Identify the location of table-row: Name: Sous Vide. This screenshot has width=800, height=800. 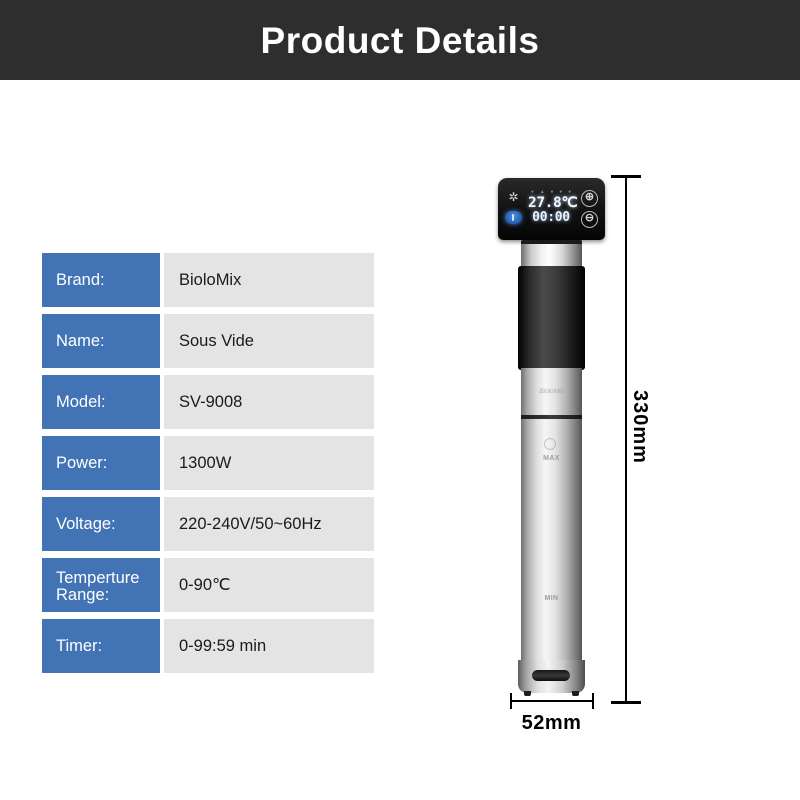
(208, 341).